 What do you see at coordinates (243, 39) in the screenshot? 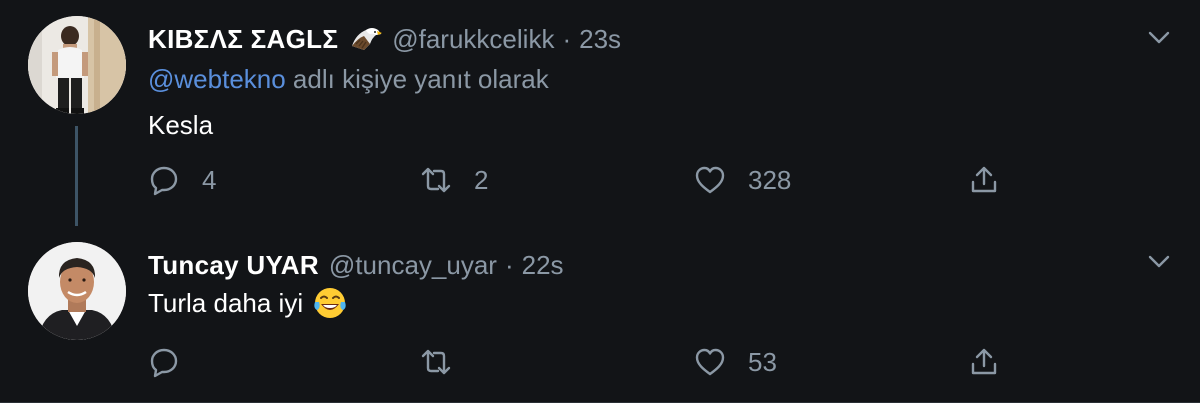
I see `display-name: ΚΙΒΣΛΣ ΣΑGLΣ` at bounding box center [243, 39].